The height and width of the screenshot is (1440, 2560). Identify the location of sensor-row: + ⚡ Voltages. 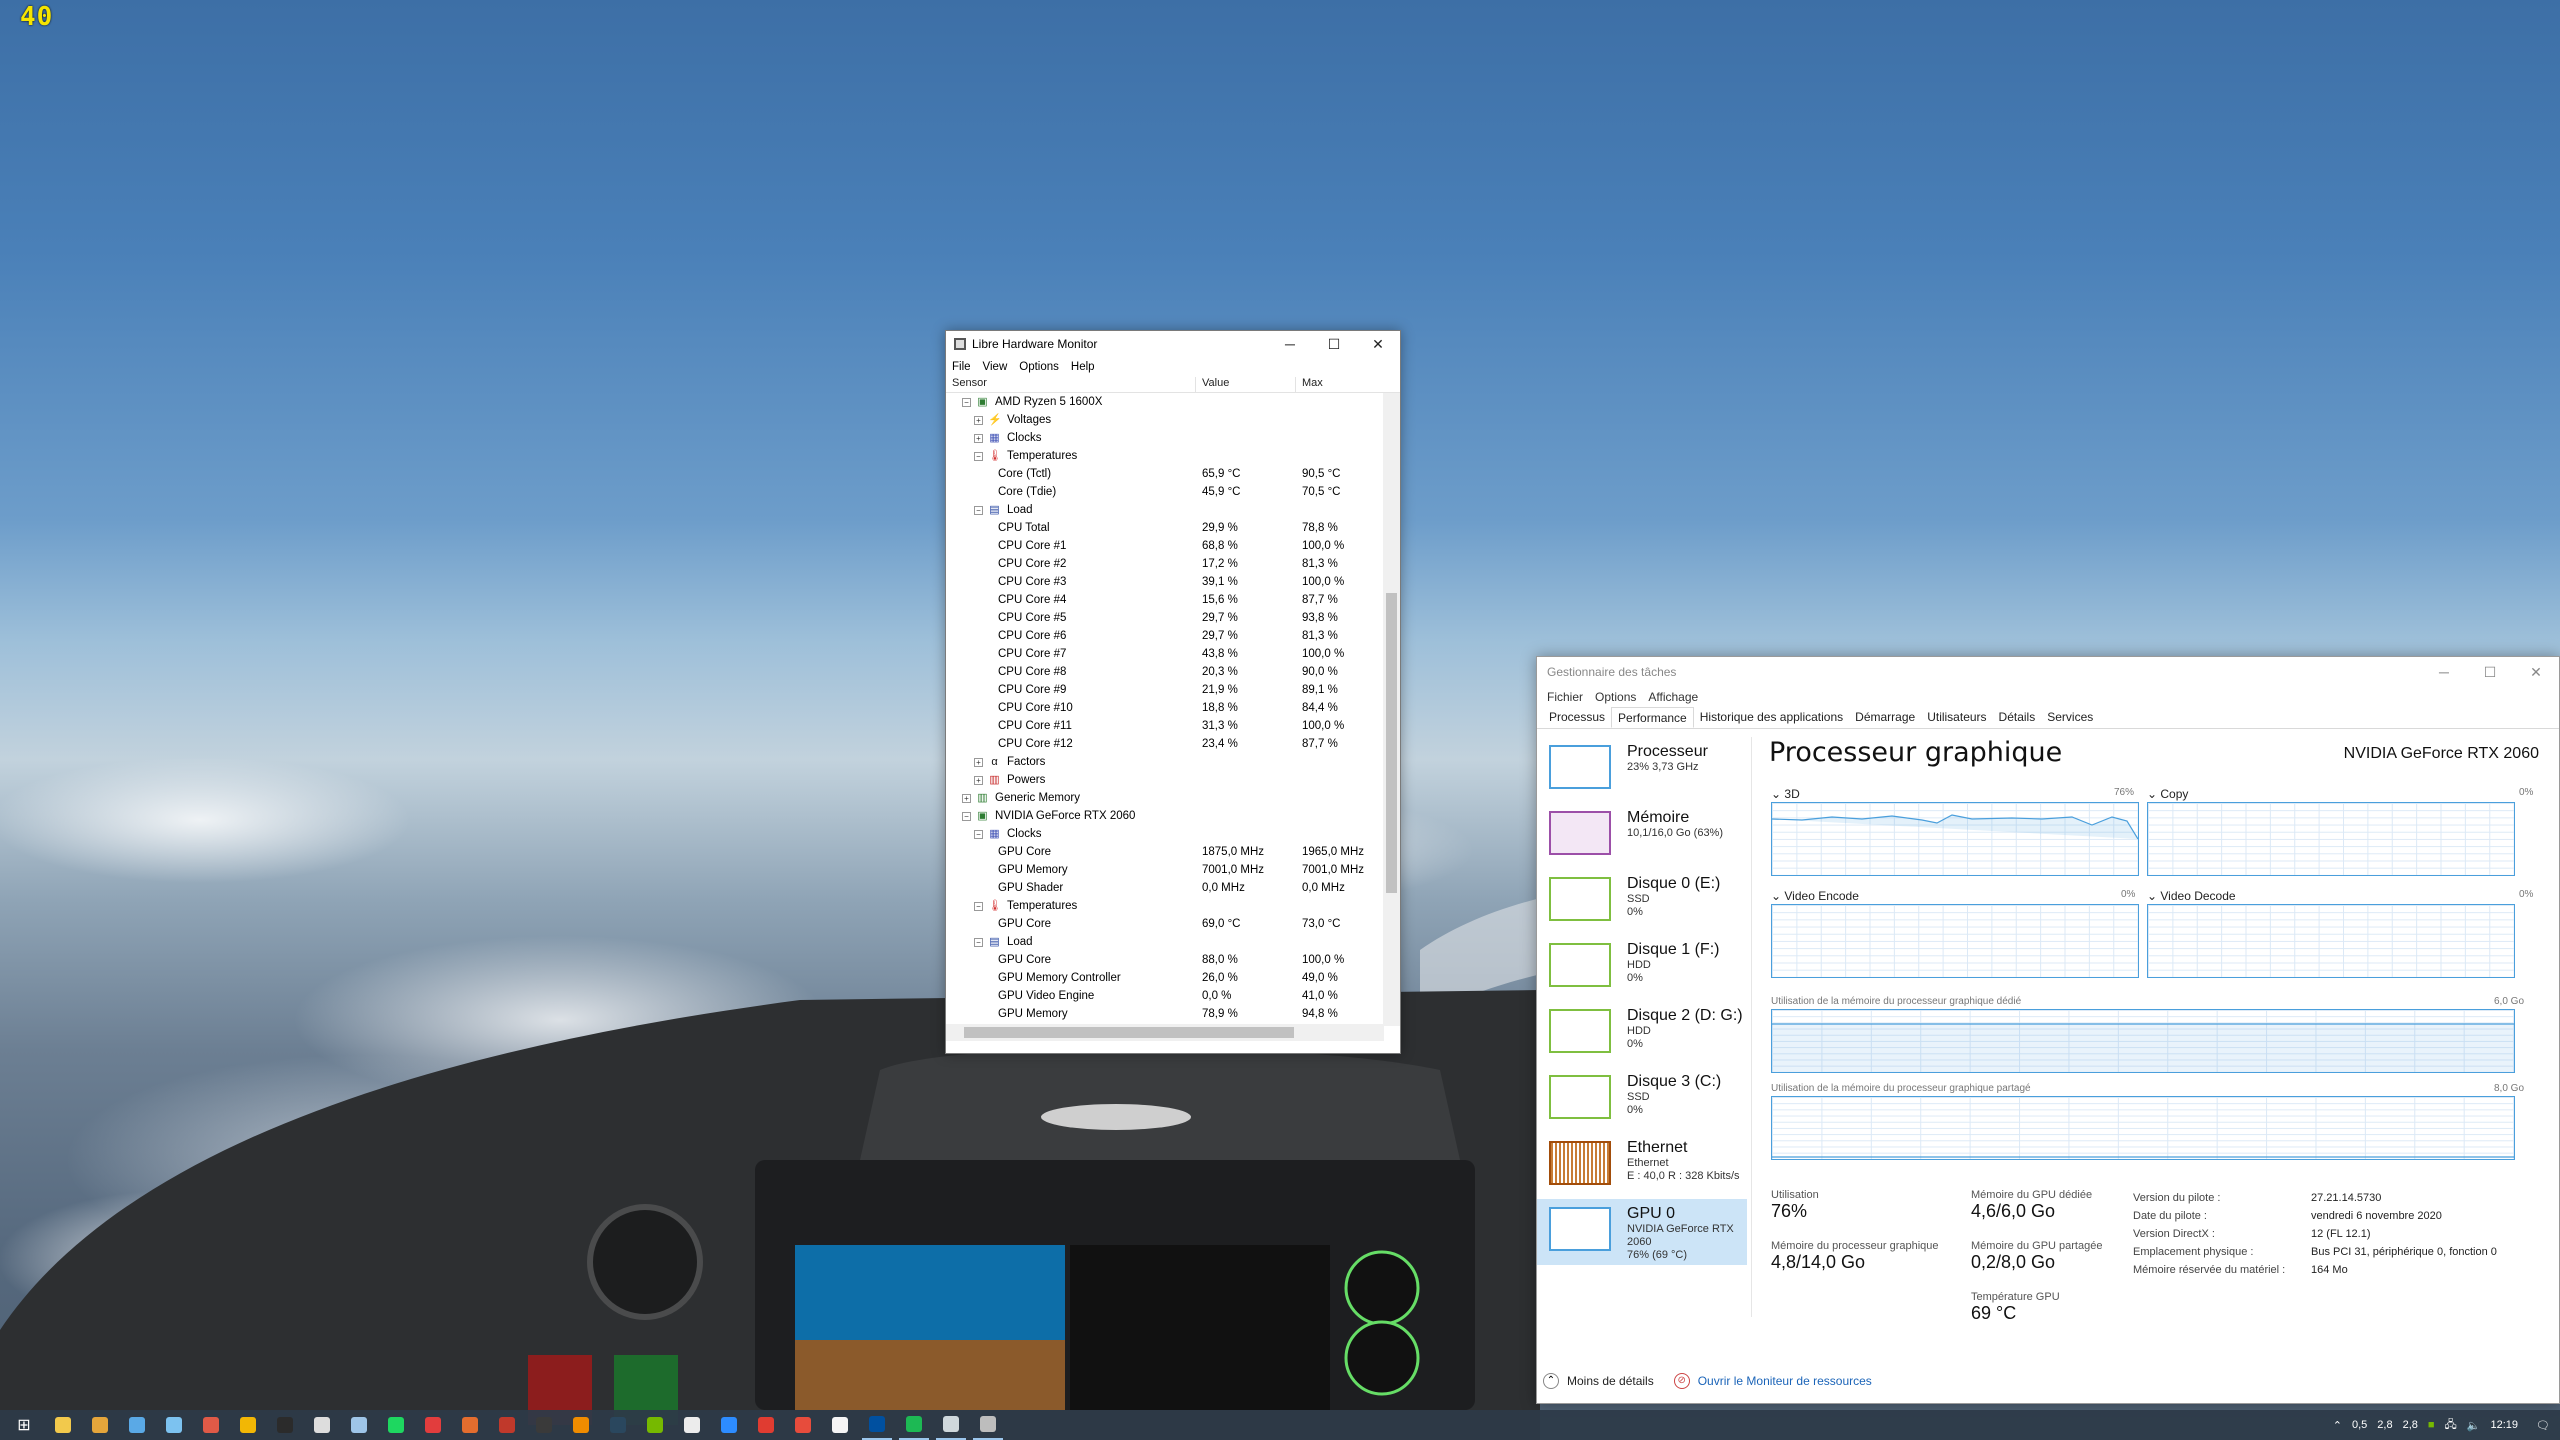
(1165, 420).